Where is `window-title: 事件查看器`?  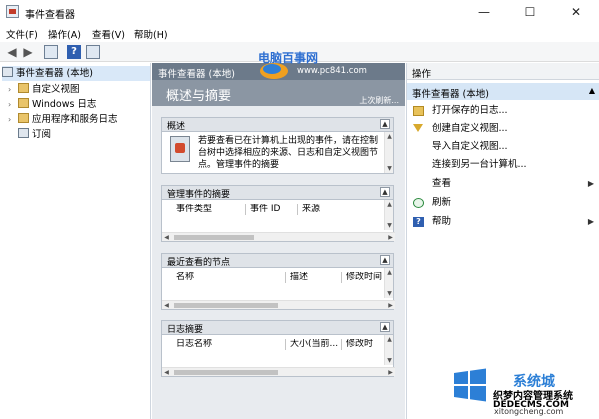
window-title: 事件查看器 is located at coordinates (50, 15).